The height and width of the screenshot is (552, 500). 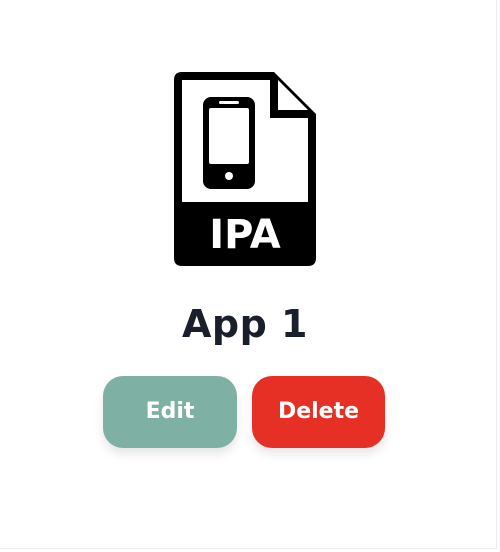 I want to click on app-name: App 1, so click(x=245, y=324).